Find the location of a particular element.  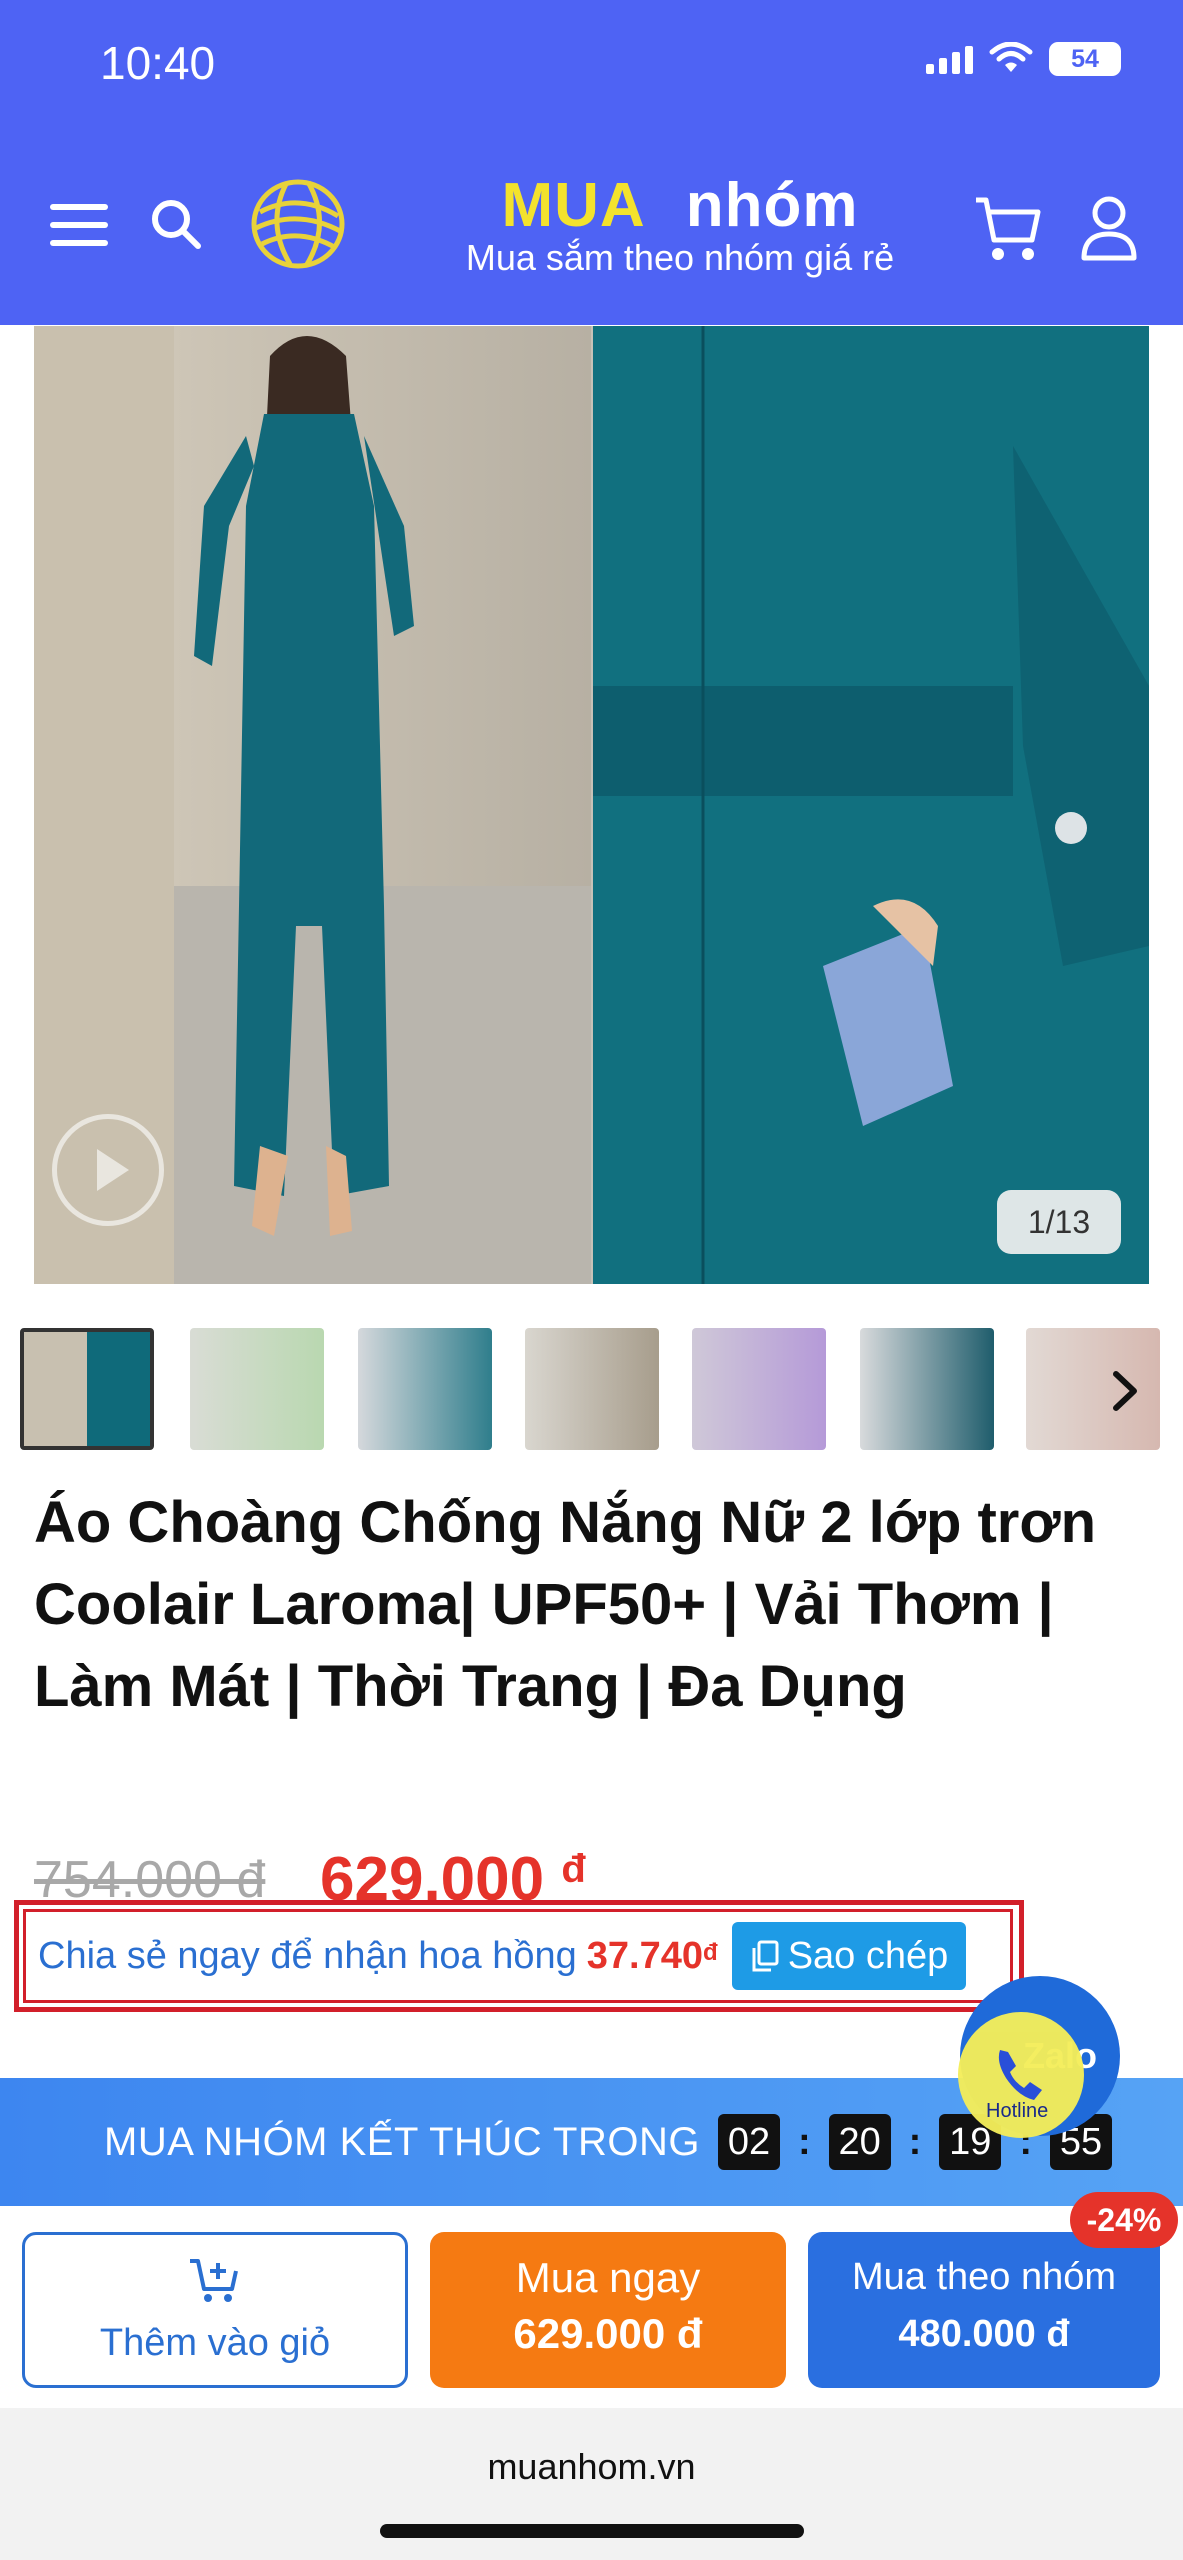

countdown-hours: 02 is located at coordinates (749, 2142).